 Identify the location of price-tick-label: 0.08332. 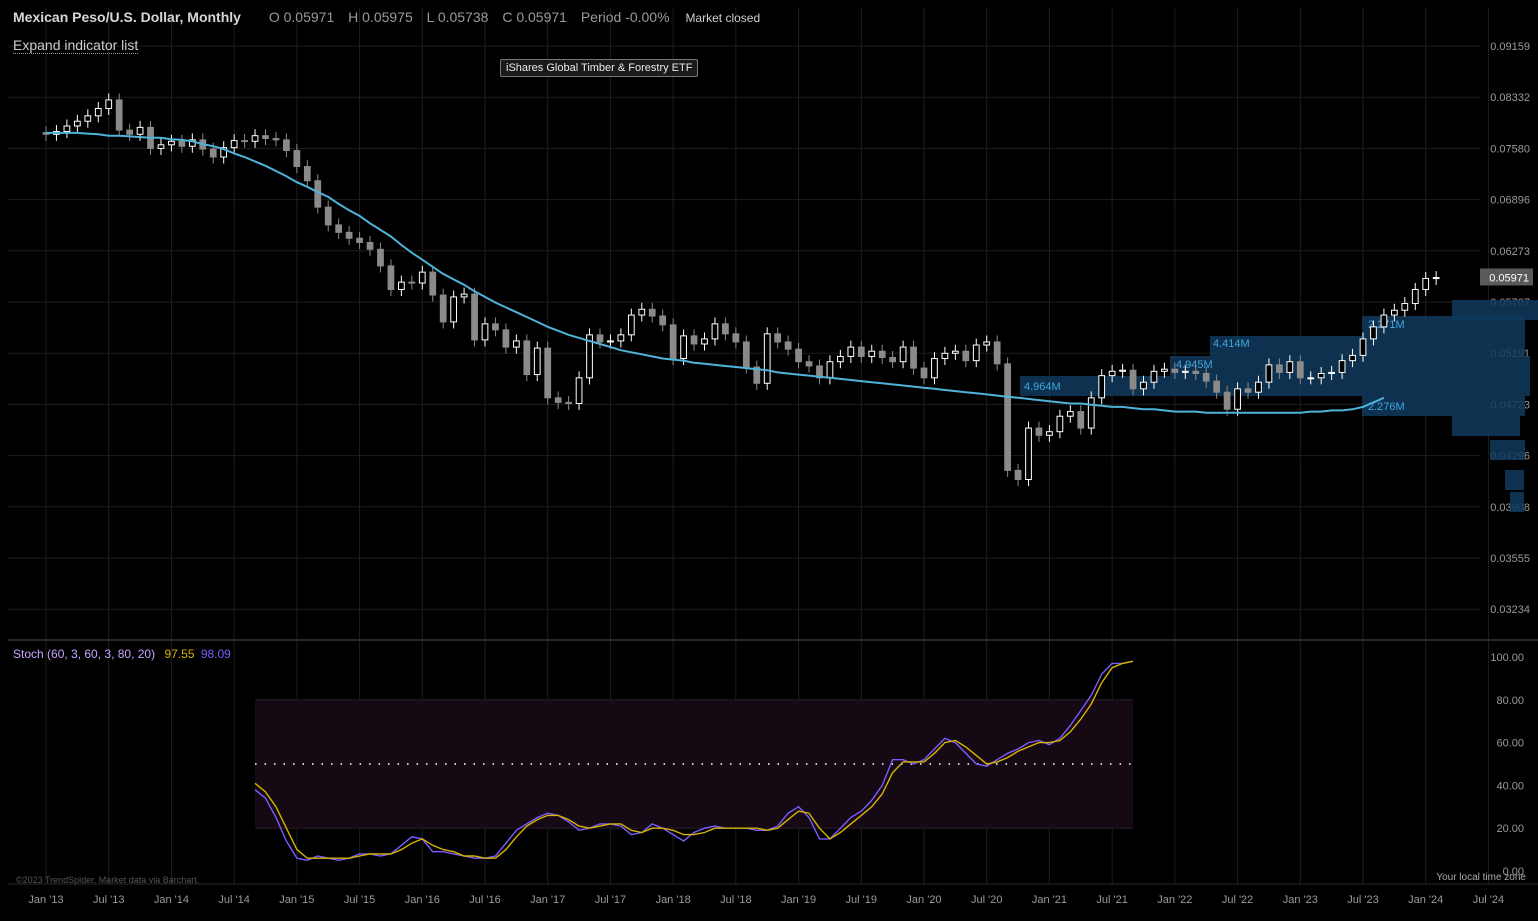
(1510, 98).